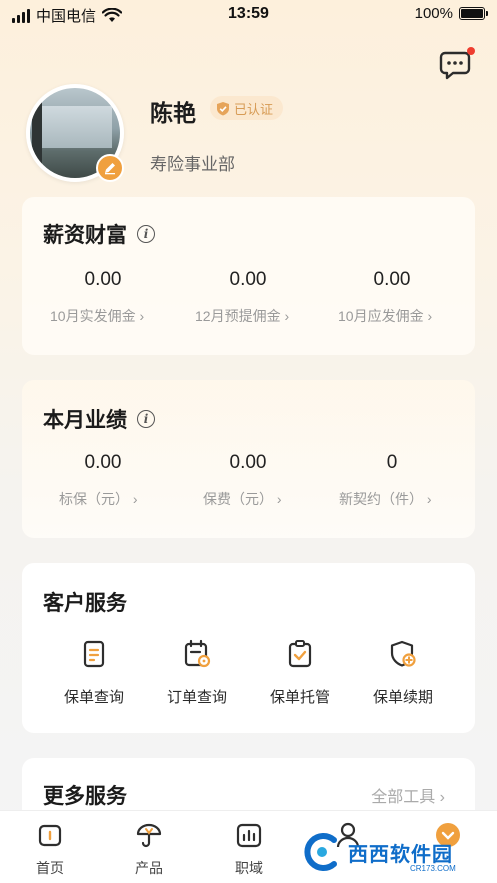 The height and width of the screenshot is (883, 497). I want to click on tab-label: 职域, so click(249, 868).